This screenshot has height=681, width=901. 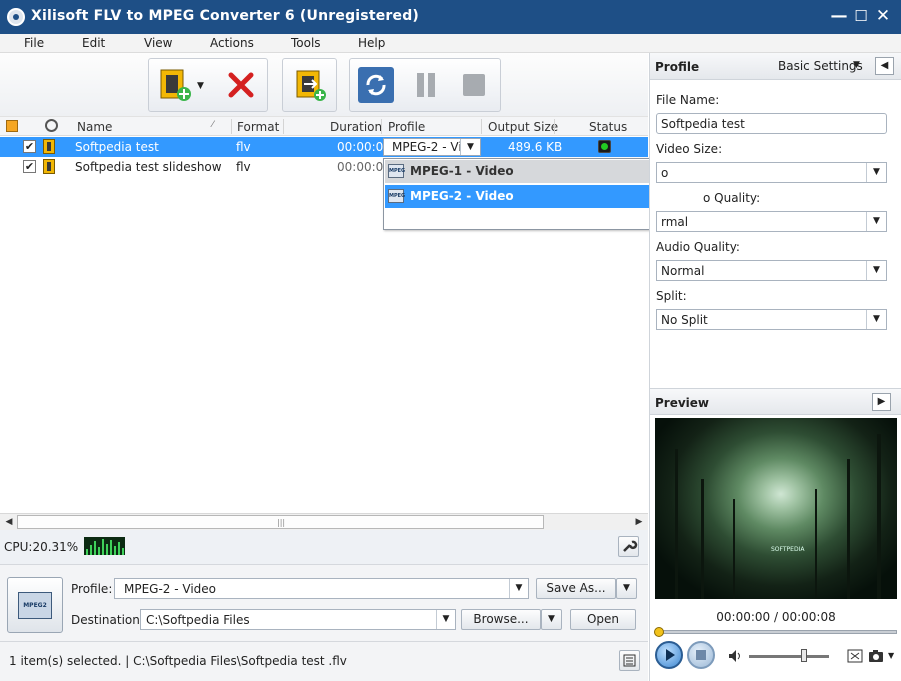 What do you see at coordinates (603, 619) in the screenshot?
I see `open-button: Open` at bounding box center [603, 619].